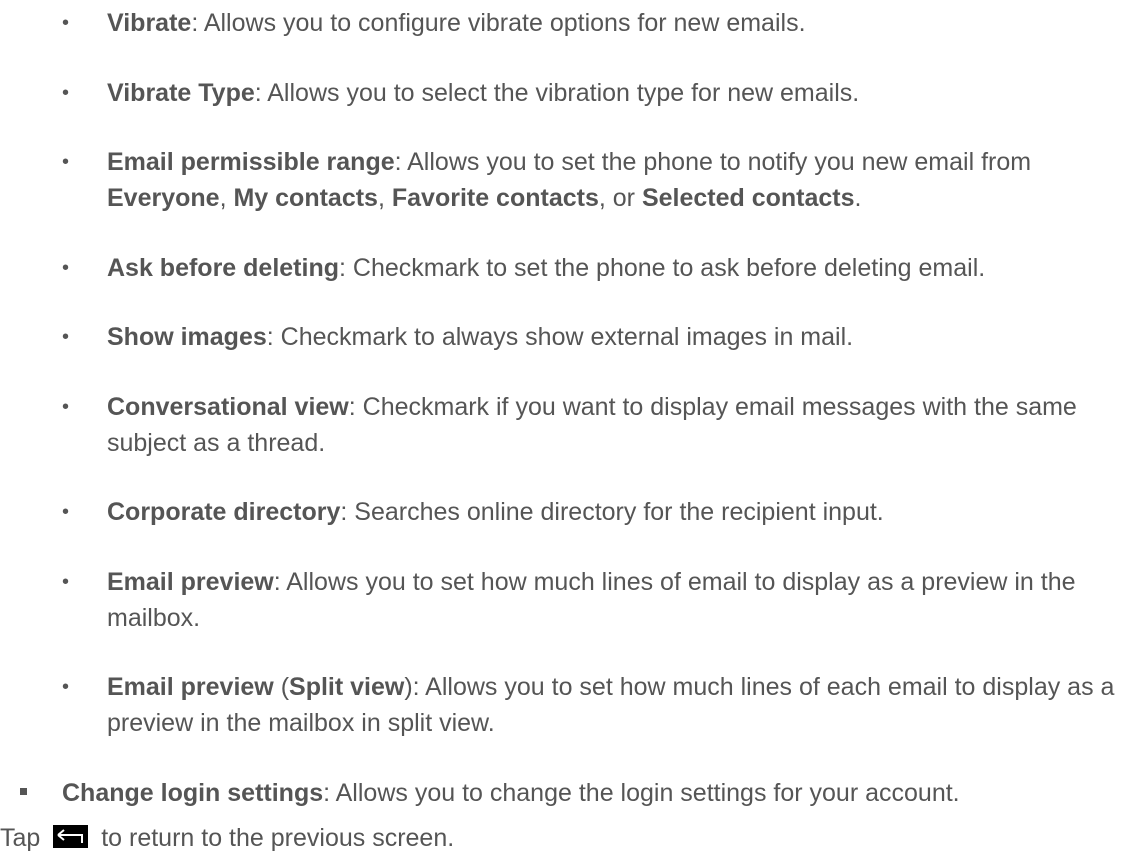 This screenshot has width=1143, height=856. I want to click on item-term: Change login settings, so click(193, 793).